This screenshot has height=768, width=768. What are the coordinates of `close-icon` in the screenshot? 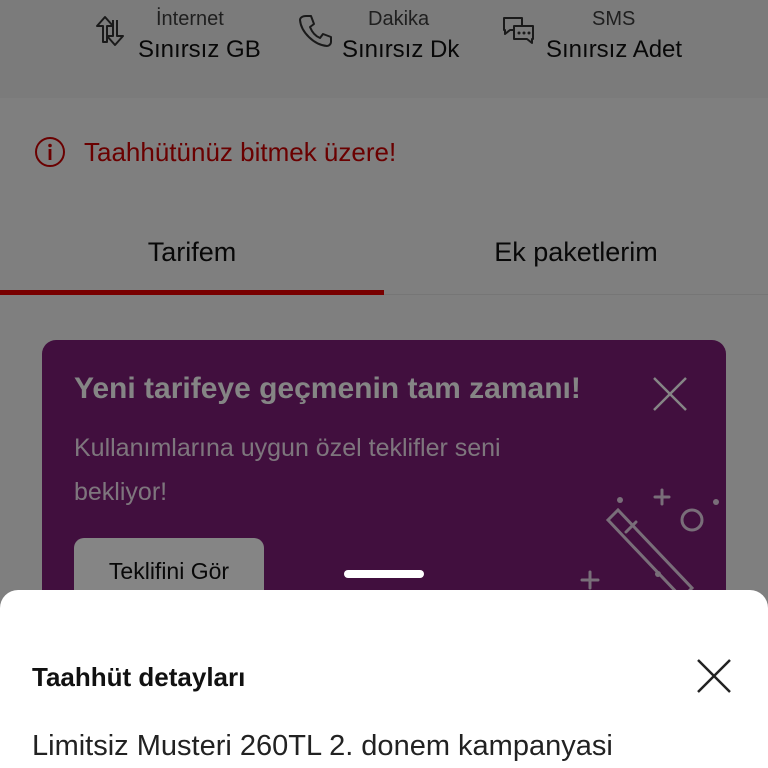 It's located at (714, 676).